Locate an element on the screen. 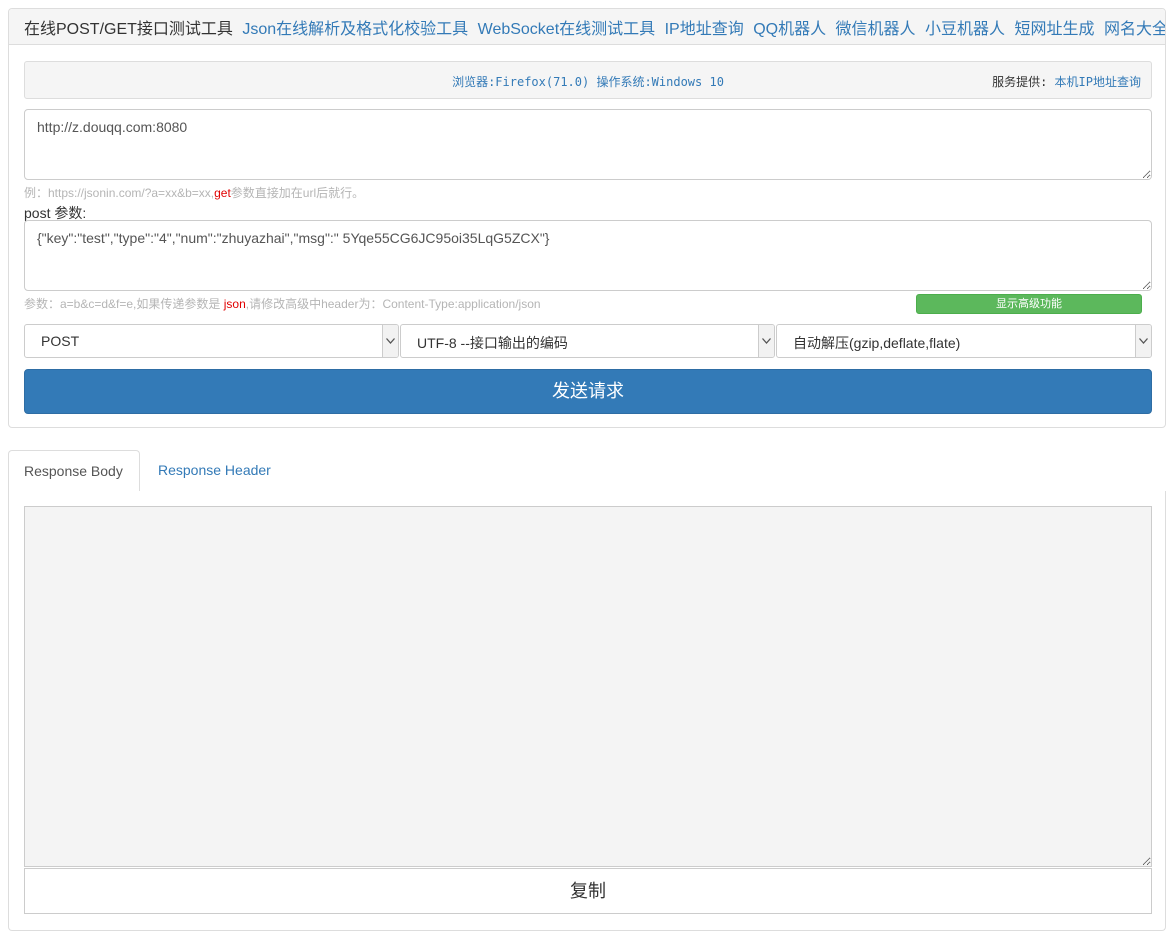  service-provider: 服务提供: 本机IP地址查询 is located at coordinates (1066, 81).